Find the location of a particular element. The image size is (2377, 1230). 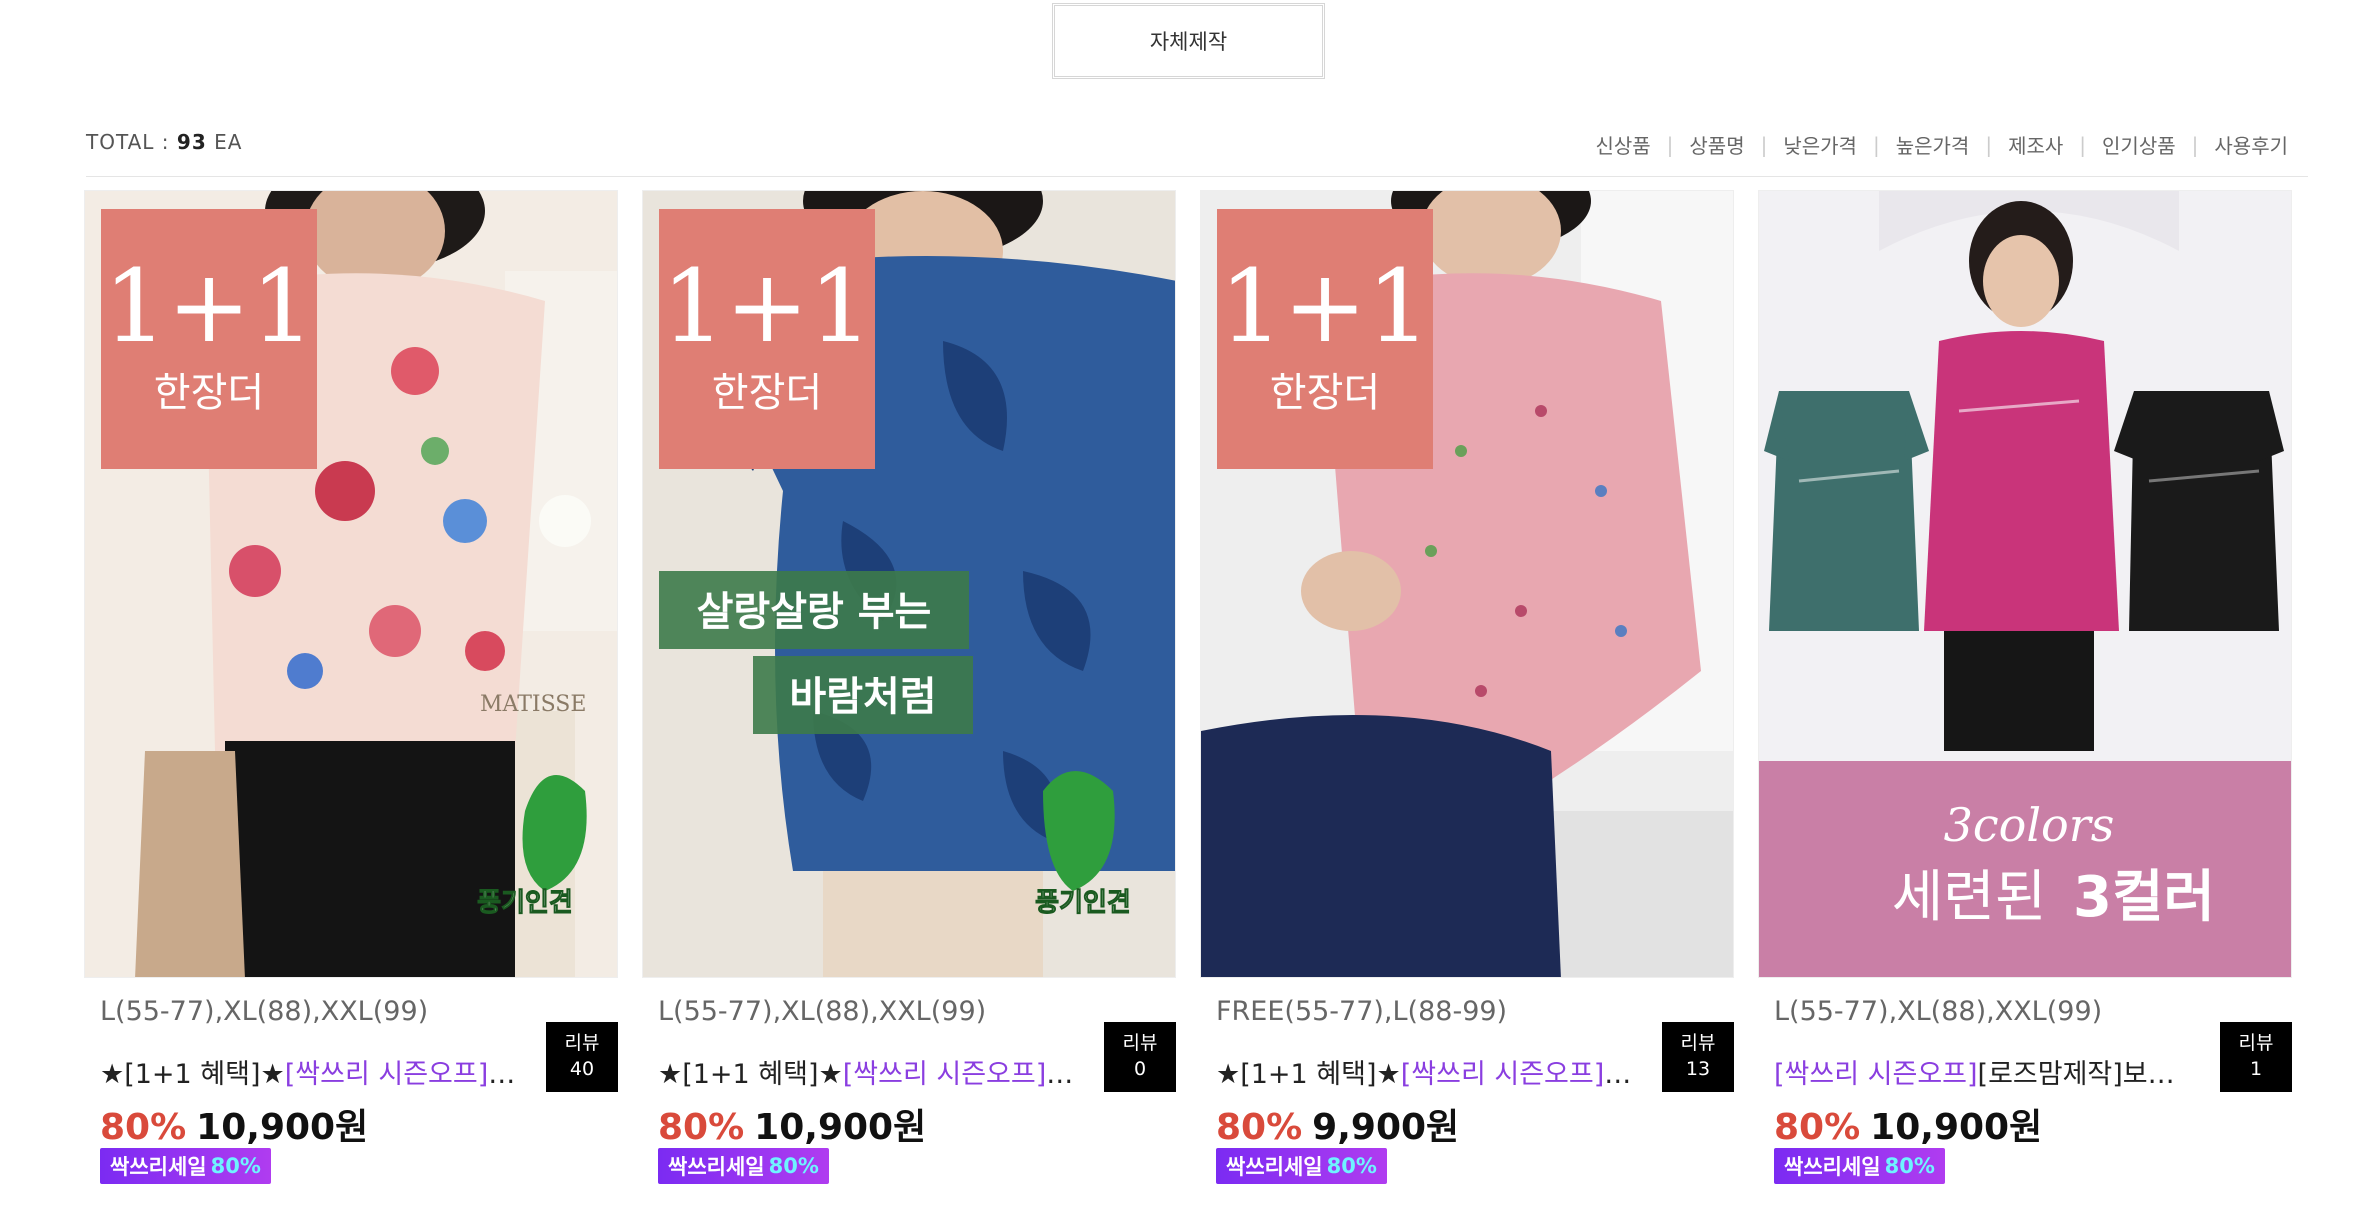

svg-text: 3컬러 is located at coordinates (2144, 897).